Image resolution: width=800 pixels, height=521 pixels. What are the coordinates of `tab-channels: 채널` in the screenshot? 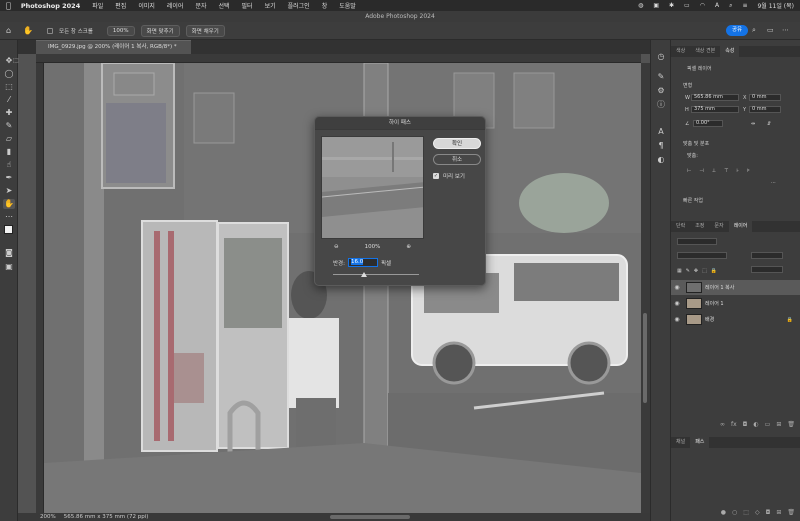 It's located at (680, 442).